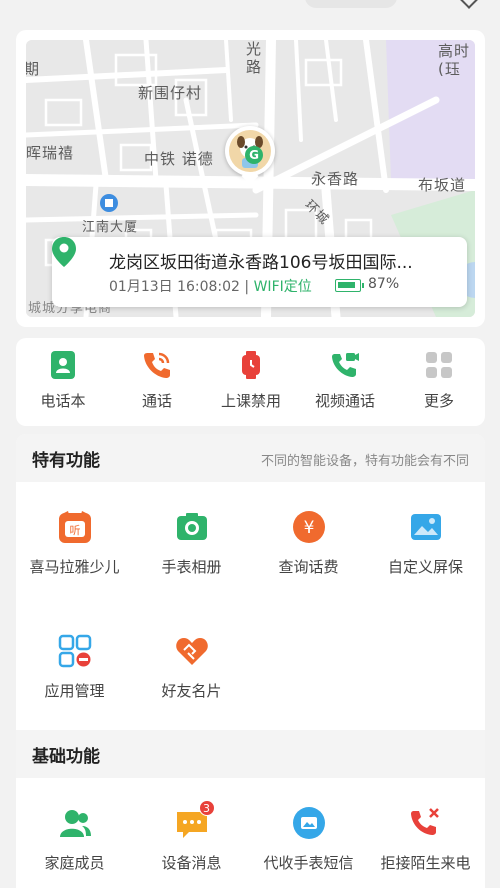 The width and height of the screenshot is (500, 888). What do you see at coordinates (345, 365) in the screenshot?
I see `video-call-icon` at bounding box center [345, 365].